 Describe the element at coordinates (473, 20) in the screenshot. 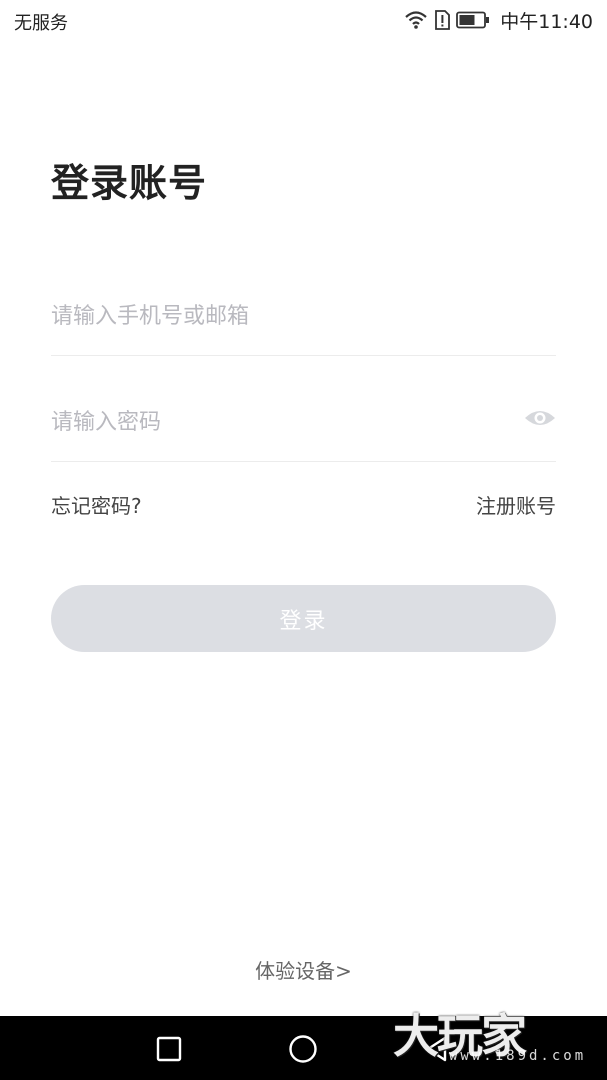

I see `battery-icon` at that location.